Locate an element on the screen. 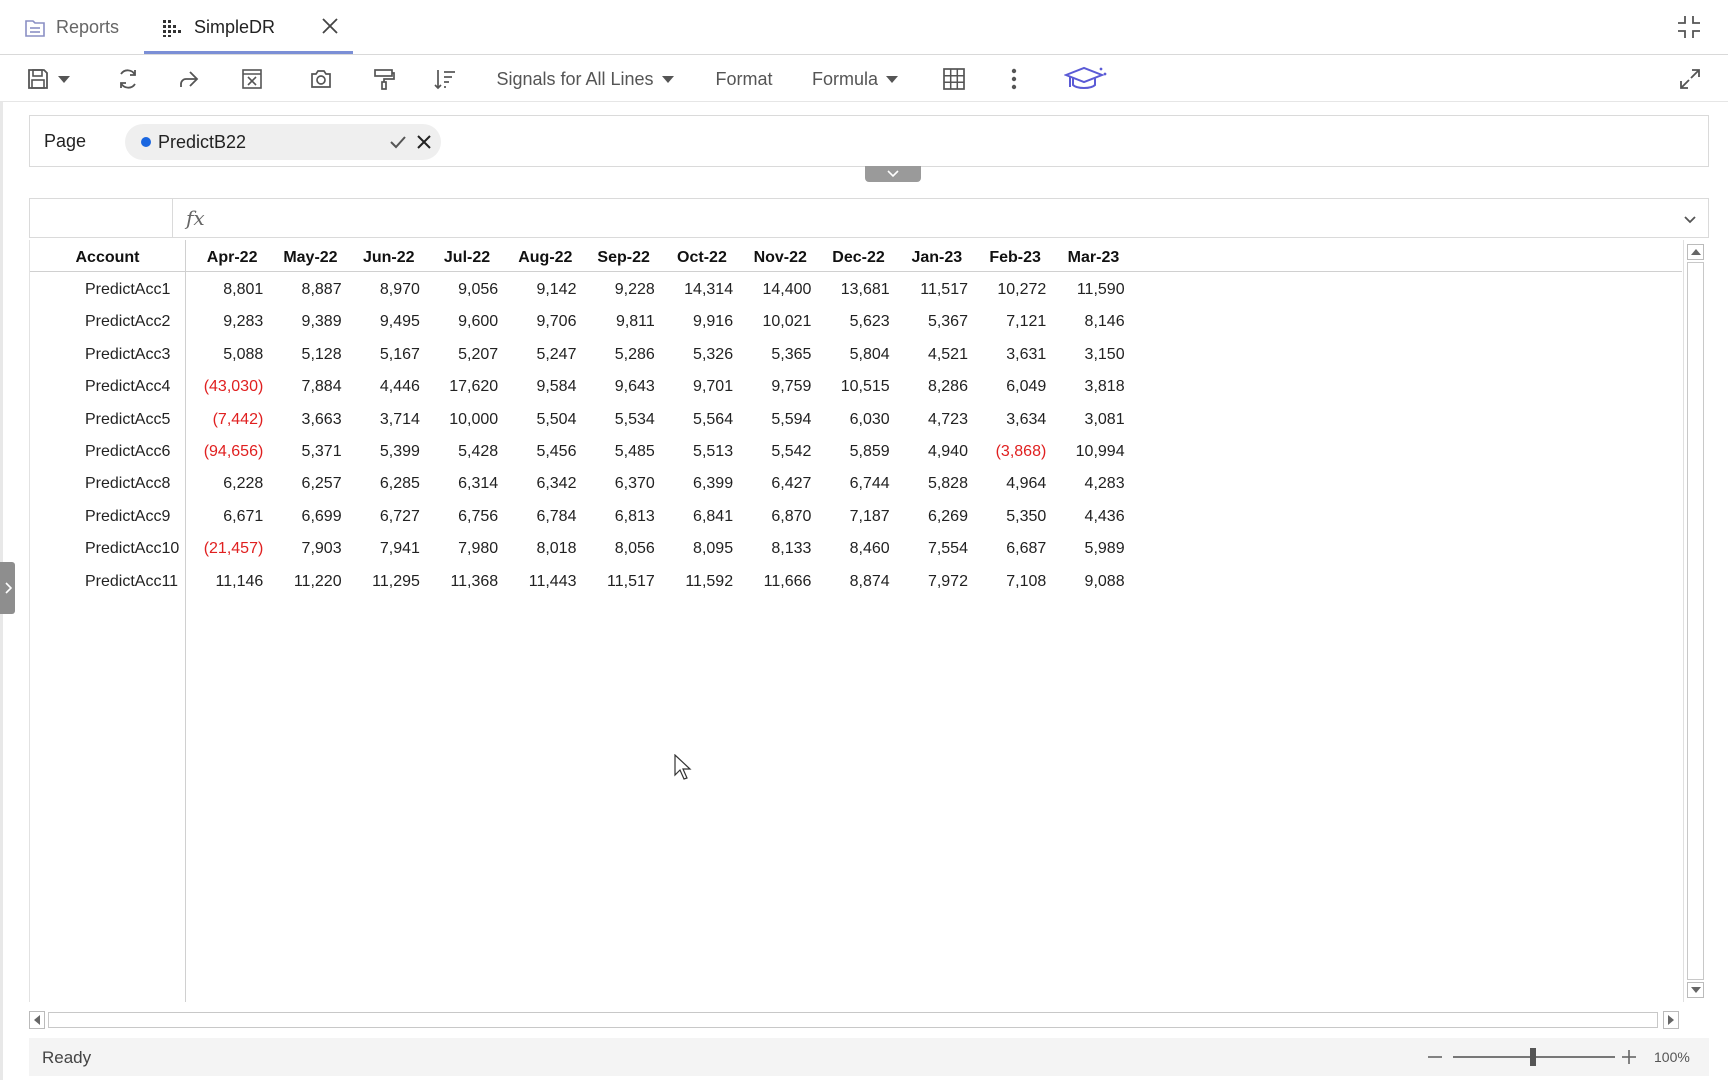 The height and width of the screenshot is (1080, 1728). value-cell: 5,485 is located at coordinates (620, 452).